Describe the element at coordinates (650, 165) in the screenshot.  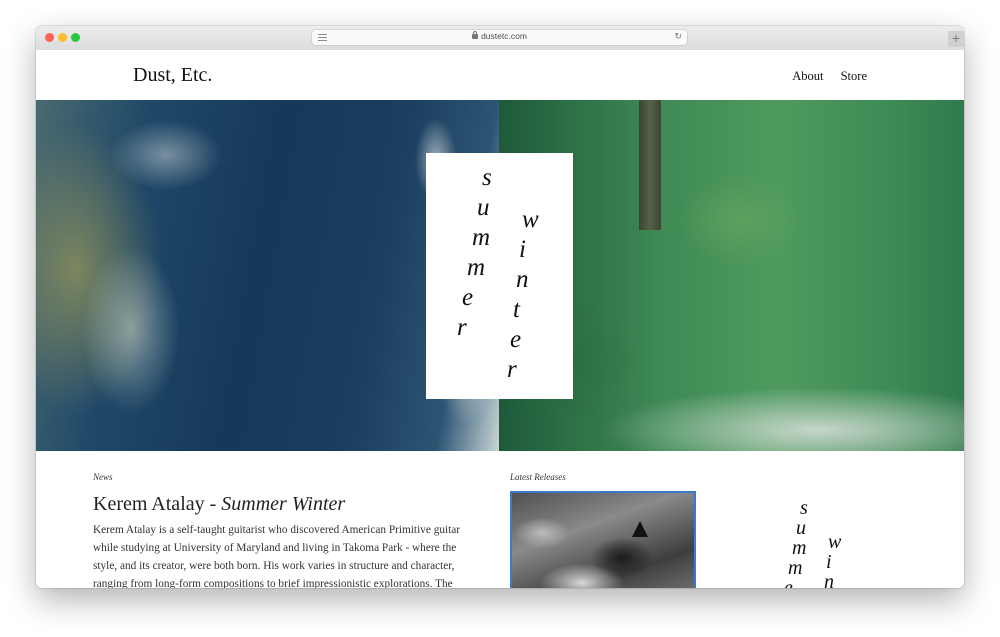
I see `tree-trunk` at that location.